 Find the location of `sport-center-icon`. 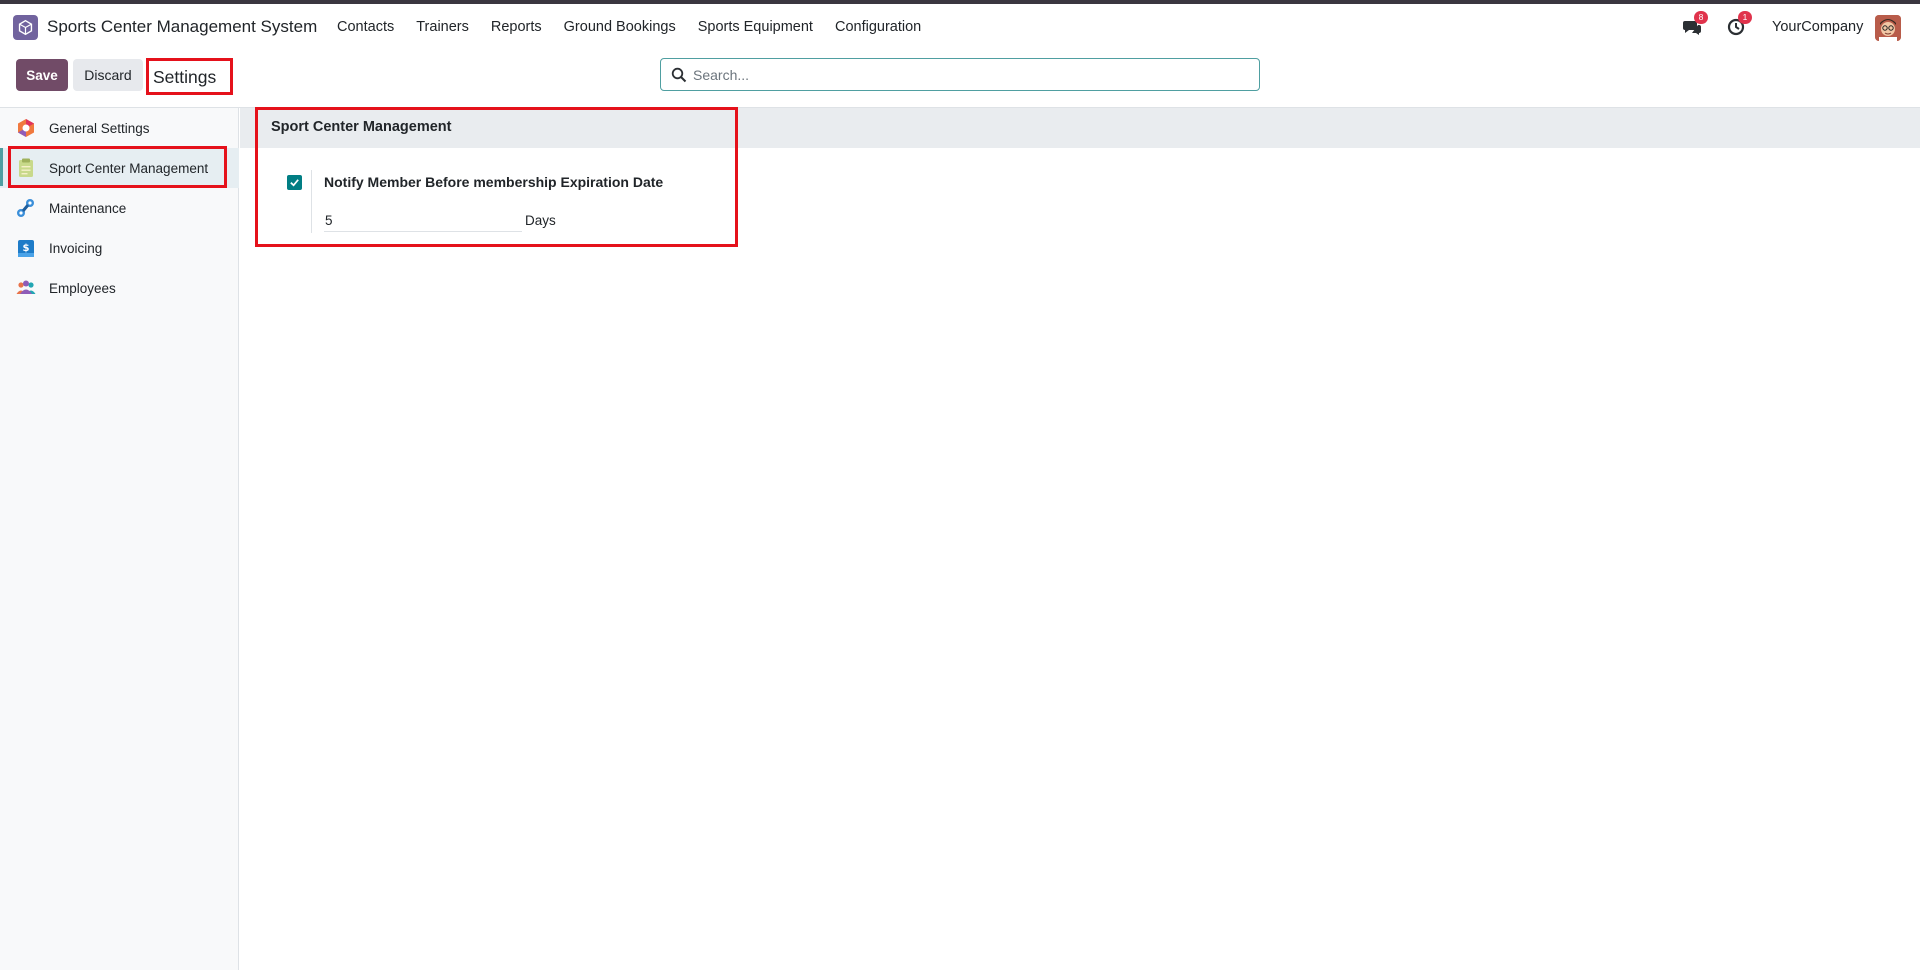

sport-center-icon is located at coordinates (26, 167).